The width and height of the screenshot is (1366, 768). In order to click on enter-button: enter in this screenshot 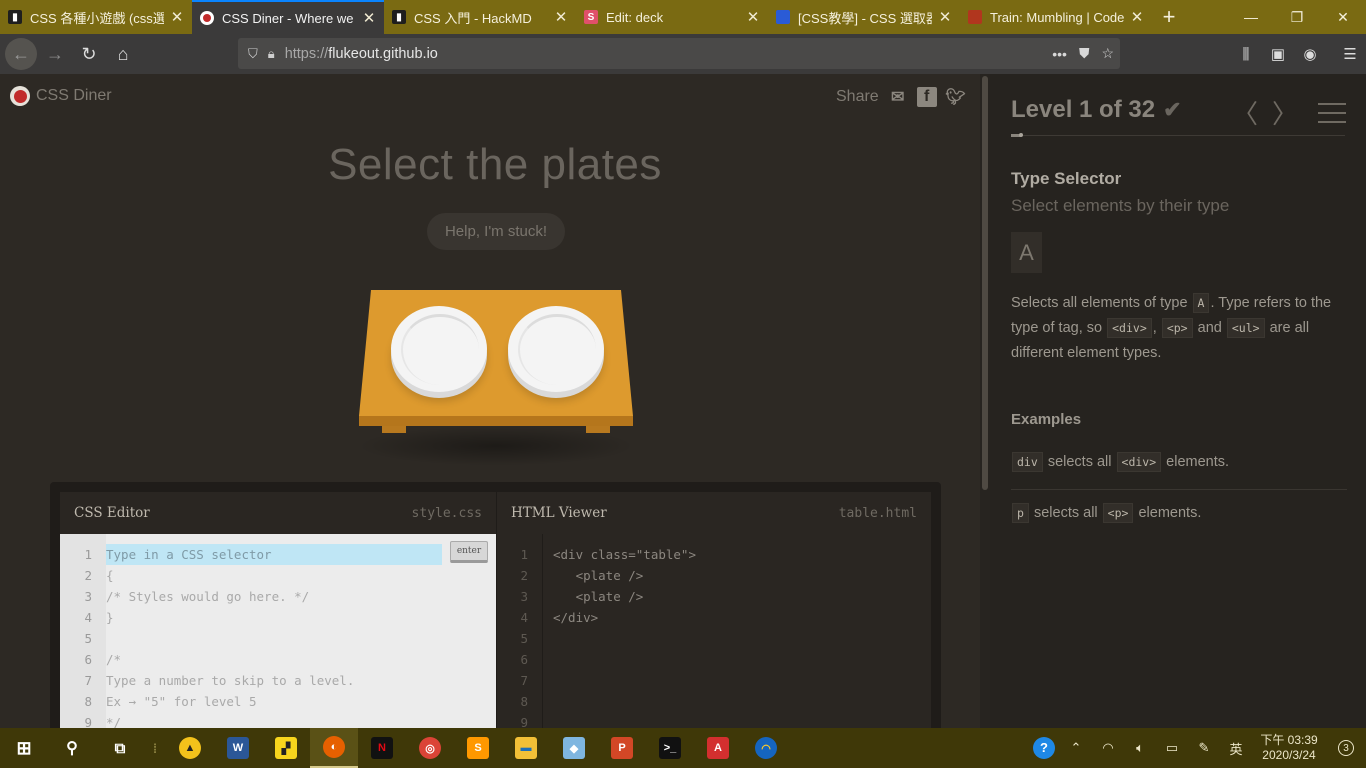, I will do `click(469, 552)`.